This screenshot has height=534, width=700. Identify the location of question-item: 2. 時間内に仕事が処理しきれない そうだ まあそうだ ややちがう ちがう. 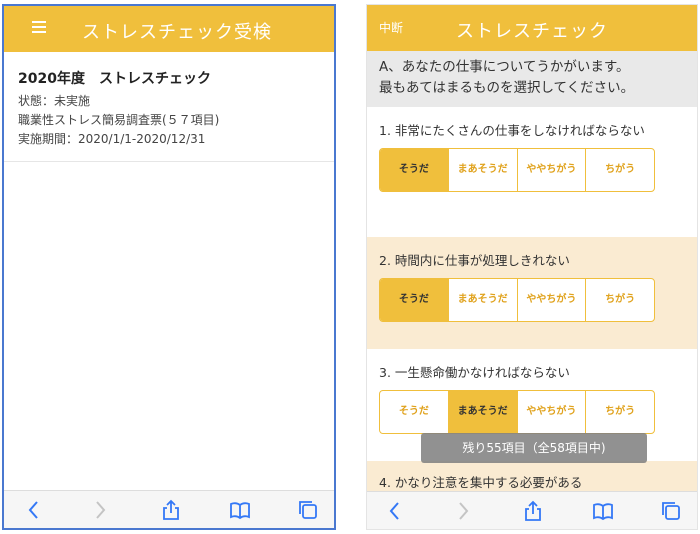
(532, 293).